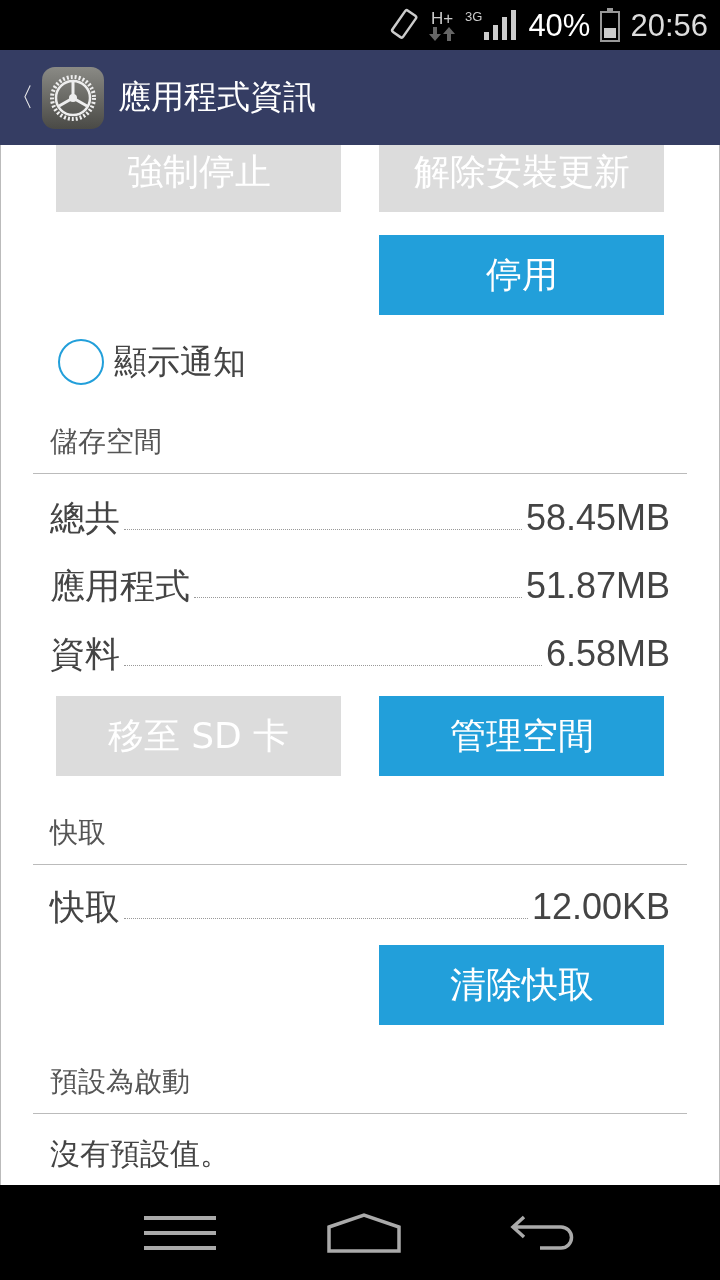 The image size is (720, 1280). What do you see at coordinates (217, 97) in the screenshot?
I see `screen-title: 應用程式資訊` at bounding box center [217, 97].